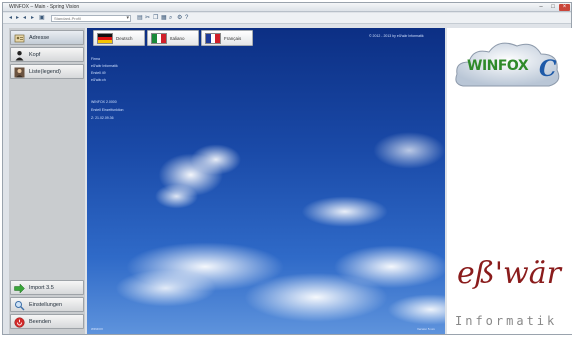 The image size is (574, 337). I want to click on winfox-logo-text: WINFOX, so click(498, 66).